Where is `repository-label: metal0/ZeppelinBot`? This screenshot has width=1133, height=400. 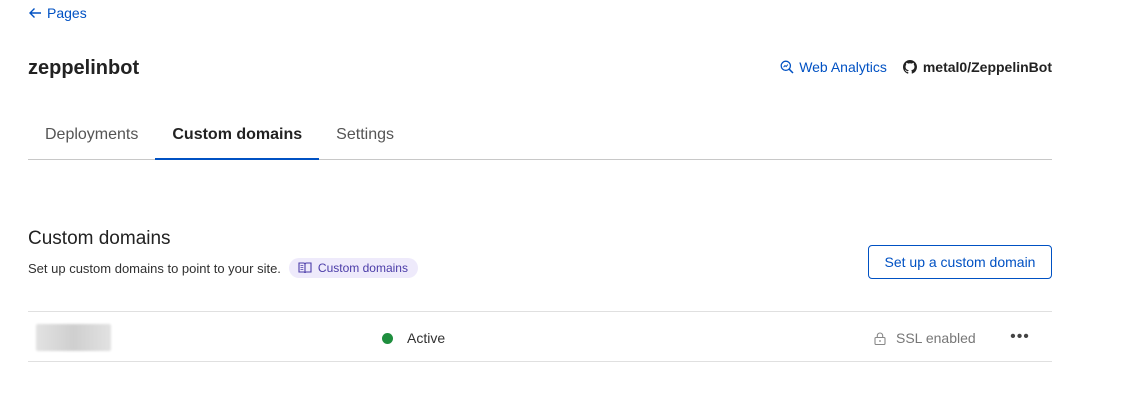
repository-label: metal0/ZeppelinBot is located at coordinates (987, 67).